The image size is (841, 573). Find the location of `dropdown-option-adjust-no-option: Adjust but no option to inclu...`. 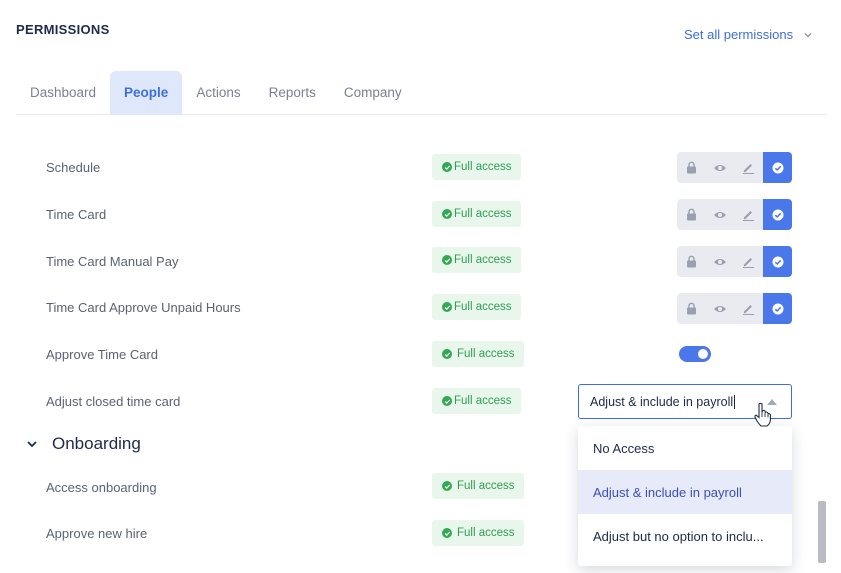

dropdown-option-adjust-no-option: Adjust but no option to inclu... is located at coordinates (685, 536).